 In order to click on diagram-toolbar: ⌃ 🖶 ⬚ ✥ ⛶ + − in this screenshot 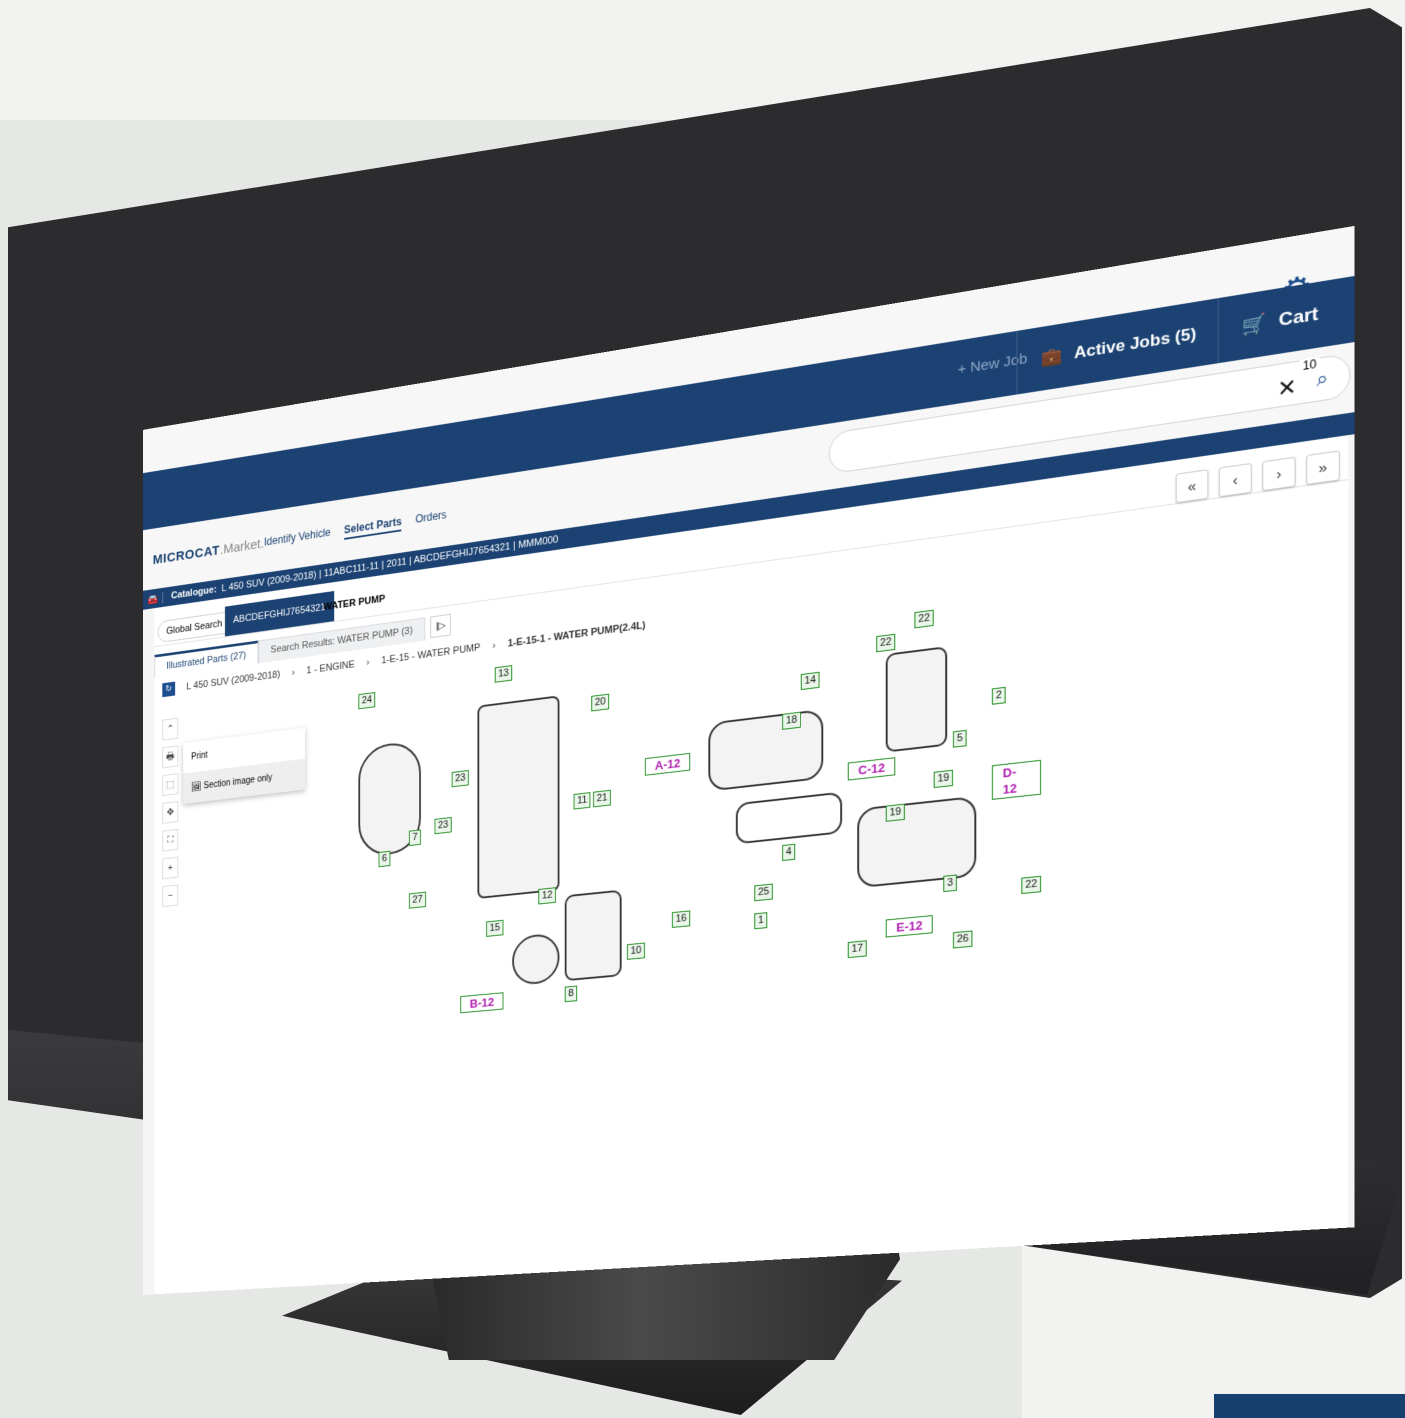, I will do `click(170, 812)`.